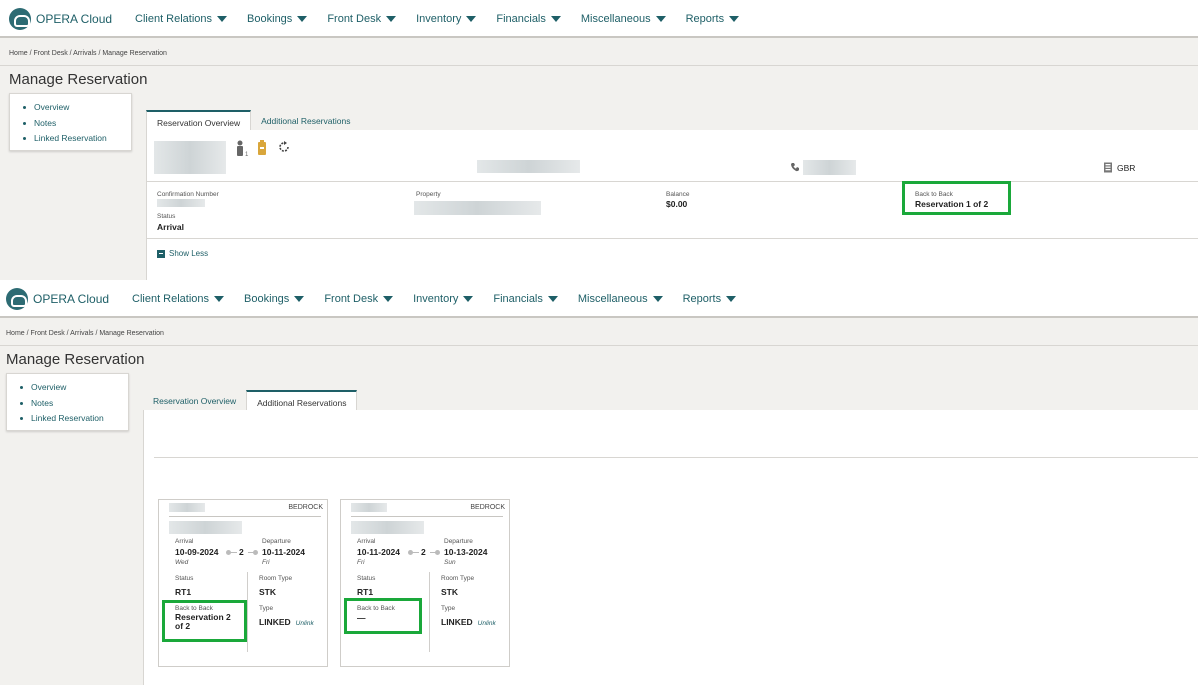 The width and height of the screenshot is (1198, 685). I want to click on app-name: OPERA Cloud, so click(71, 299).